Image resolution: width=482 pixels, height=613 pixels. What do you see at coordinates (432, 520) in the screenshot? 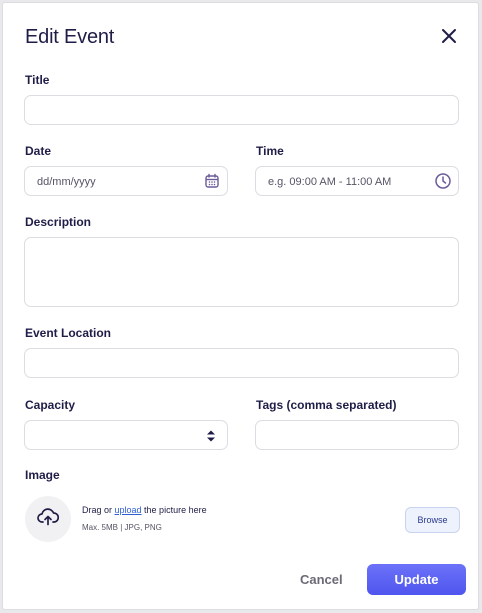
I see `browse-button: Browse` at bounding box center [432, 520].